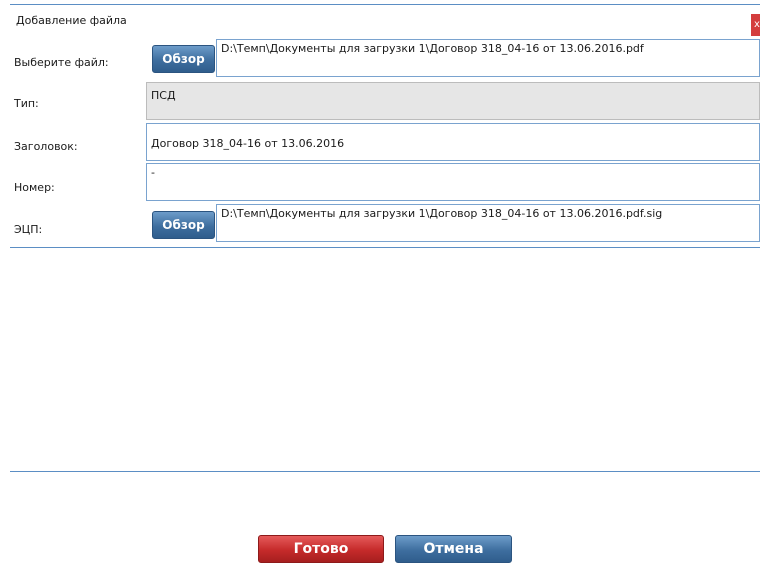  What do you see at coordinates (26, 103) in the screenshot?
I see `type-label: Тип:` at bounding box center [26, 103].